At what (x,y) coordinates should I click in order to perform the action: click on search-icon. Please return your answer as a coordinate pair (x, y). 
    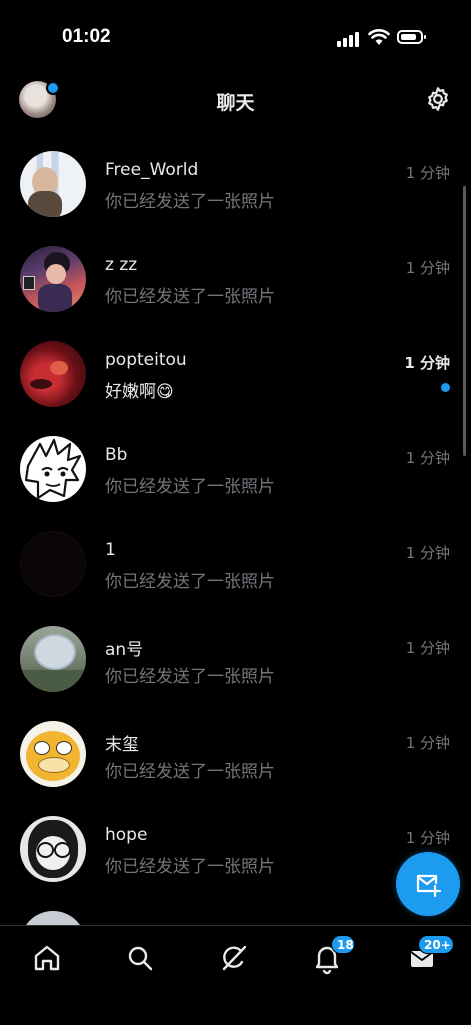
    Looking at the image, I should click on (140, 958).